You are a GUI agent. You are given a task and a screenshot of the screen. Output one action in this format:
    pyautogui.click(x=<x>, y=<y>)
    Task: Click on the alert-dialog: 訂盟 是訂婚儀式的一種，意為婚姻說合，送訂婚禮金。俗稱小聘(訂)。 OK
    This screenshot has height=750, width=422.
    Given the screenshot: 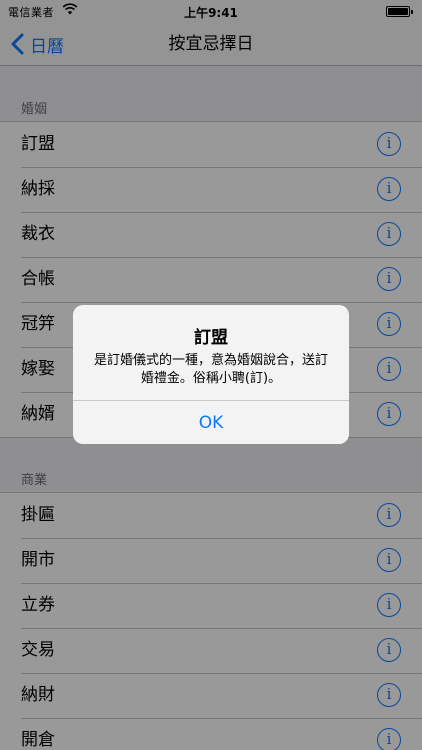 What is the action you would take?
    pyautogui.click(x=211, y=374)
    